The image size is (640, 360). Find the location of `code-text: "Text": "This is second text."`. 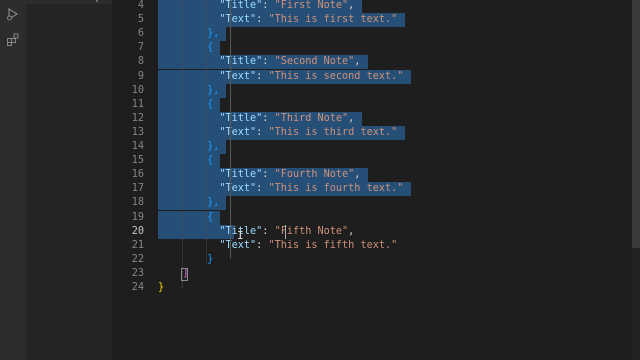

code-text: "Text": "This is second text." is located at coordinates (280, 77).